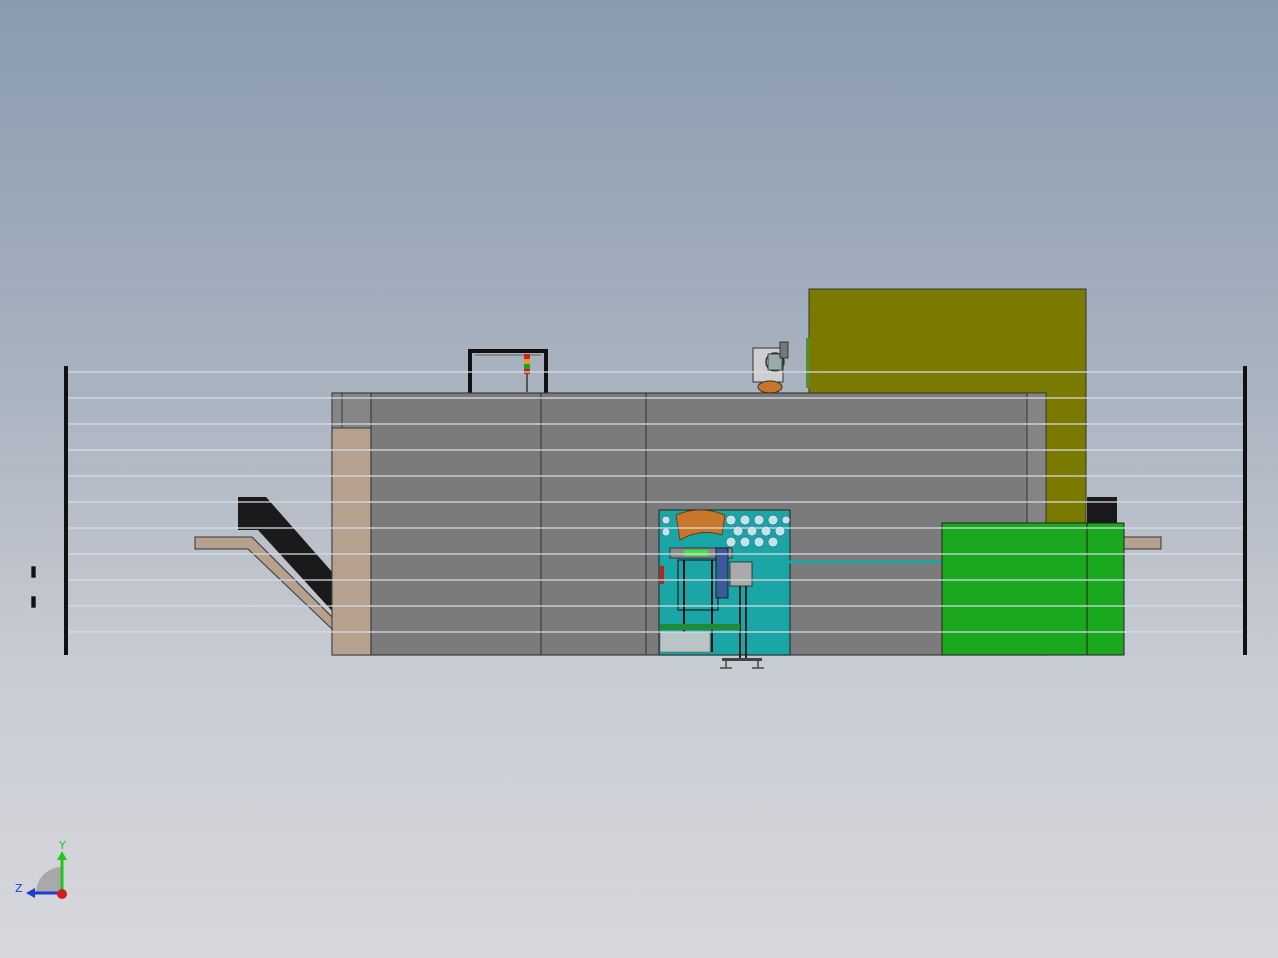  I want to click on y-axis-label: Y, so click(62, 845).